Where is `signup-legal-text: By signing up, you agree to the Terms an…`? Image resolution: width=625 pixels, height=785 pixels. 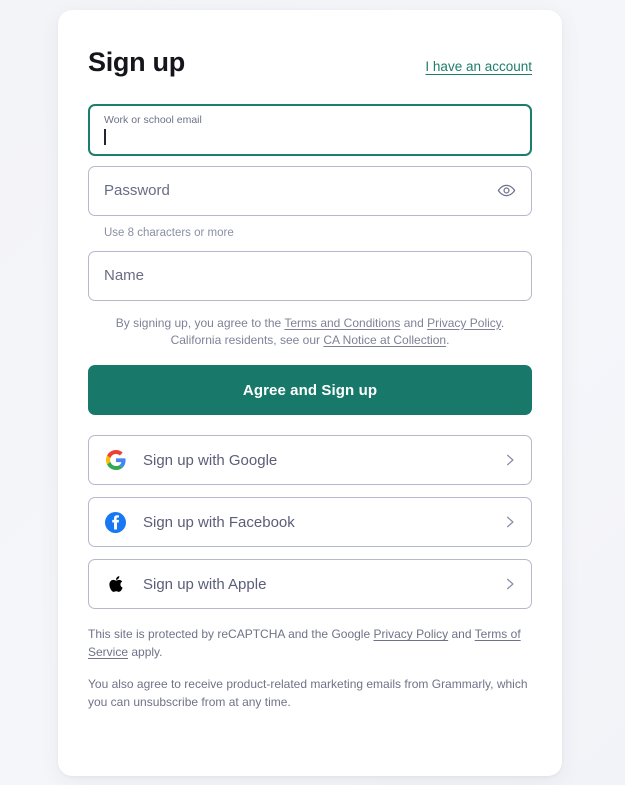 signup-legal-text: By signing up, you agree to the Terms an… is located at coordinates (310, 332).